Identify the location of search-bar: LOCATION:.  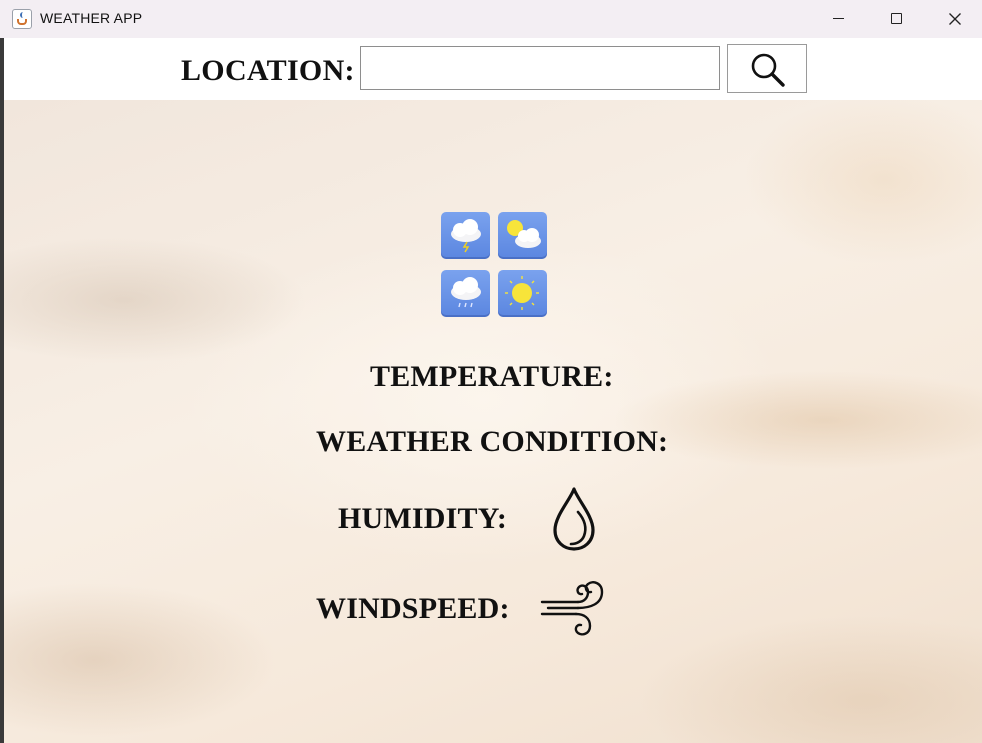
(493, 69).